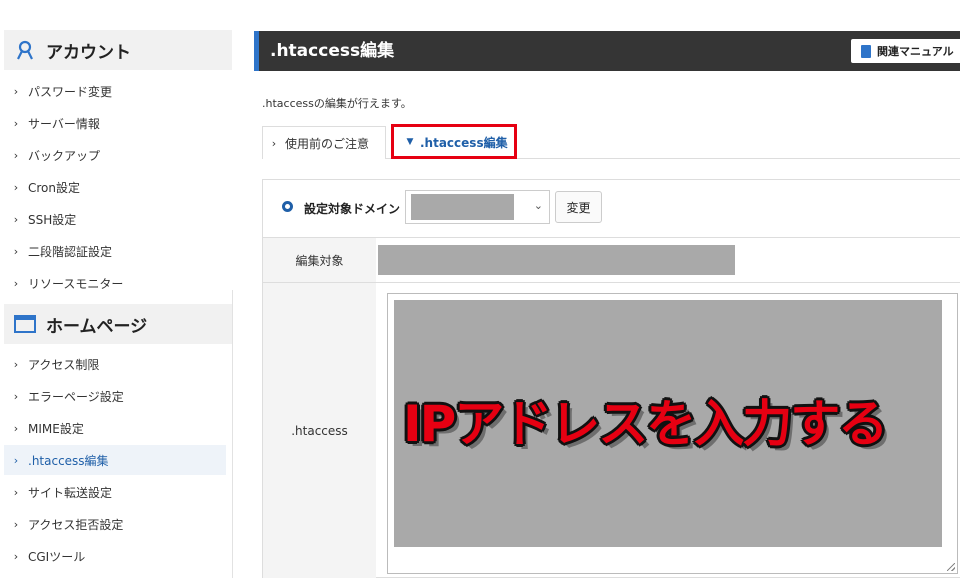  Describe the element at coordinates (54, 187) in the screenshot. I see `sidebar-item-label: Cron設定` at that location.